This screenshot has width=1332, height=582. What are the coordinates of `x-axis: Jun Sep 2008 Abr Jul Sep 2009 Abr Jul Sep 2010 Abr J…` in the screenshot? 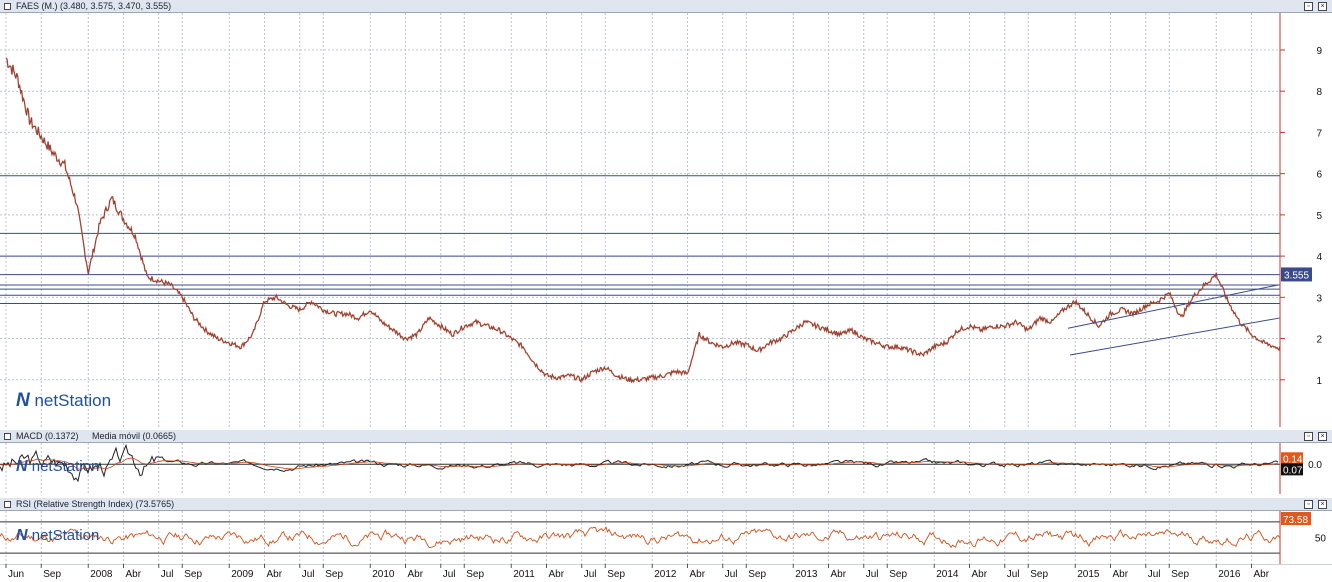 It's located at (666, 572).